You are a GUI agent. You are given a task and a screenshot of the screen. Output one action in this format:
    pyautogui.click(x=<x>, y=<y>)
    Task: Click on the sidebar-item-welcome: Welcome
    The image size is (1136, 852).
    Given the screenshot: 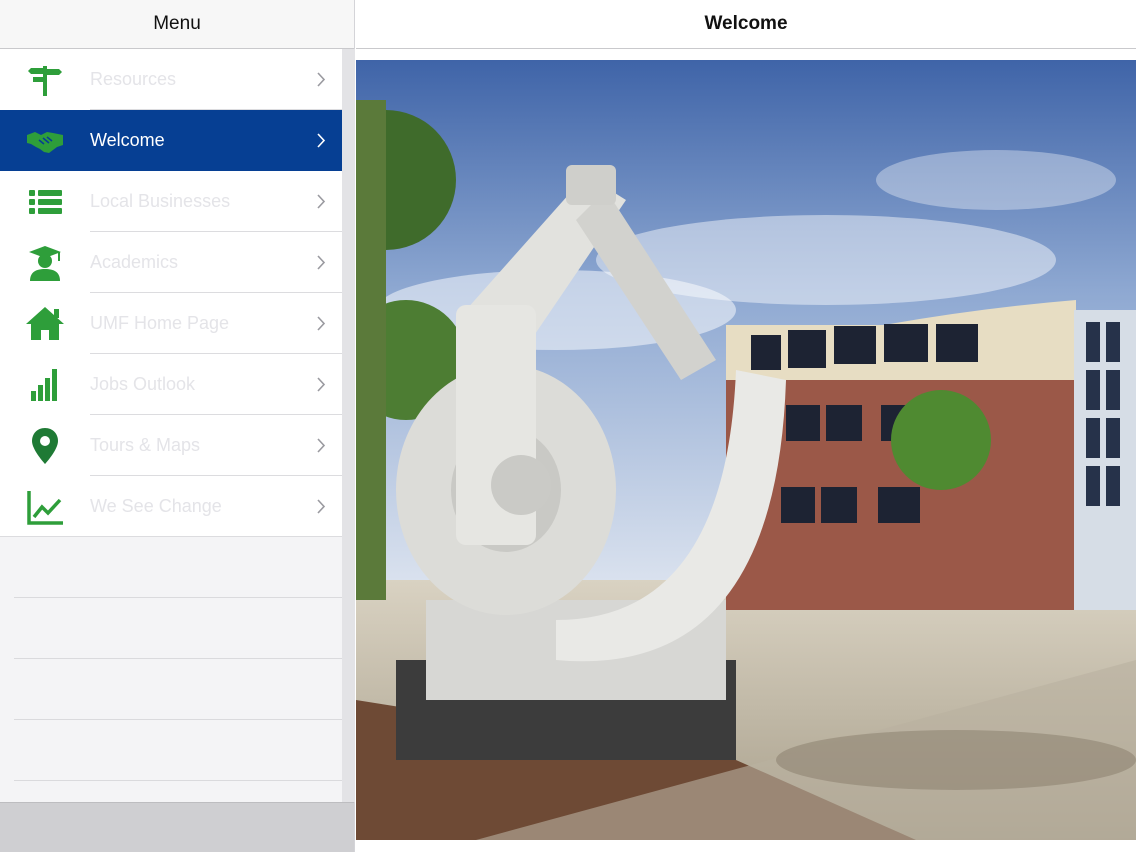 What is the action you would take?
    pyautogui.click(x=171, y=140)
    